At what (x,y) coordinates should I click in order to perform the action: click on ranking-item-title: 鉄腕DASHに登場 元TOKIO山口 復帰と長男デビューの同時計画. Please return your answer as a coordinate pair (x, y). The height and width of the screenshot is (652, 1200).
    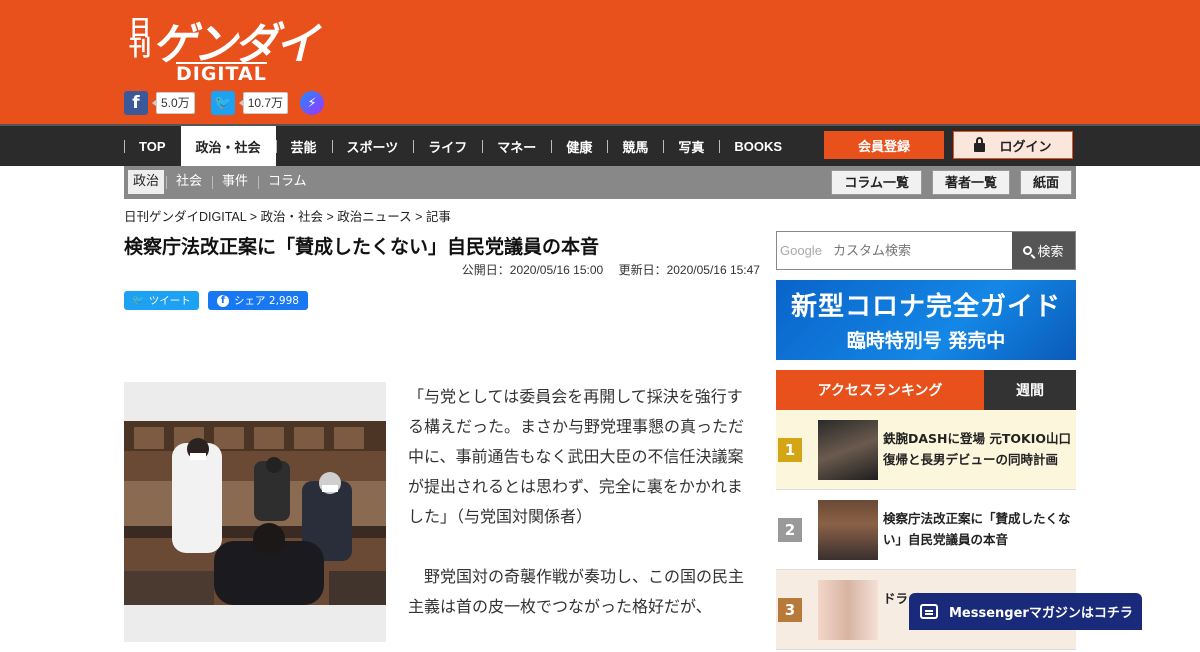
    Looking at the image, I should click on (977, 449).